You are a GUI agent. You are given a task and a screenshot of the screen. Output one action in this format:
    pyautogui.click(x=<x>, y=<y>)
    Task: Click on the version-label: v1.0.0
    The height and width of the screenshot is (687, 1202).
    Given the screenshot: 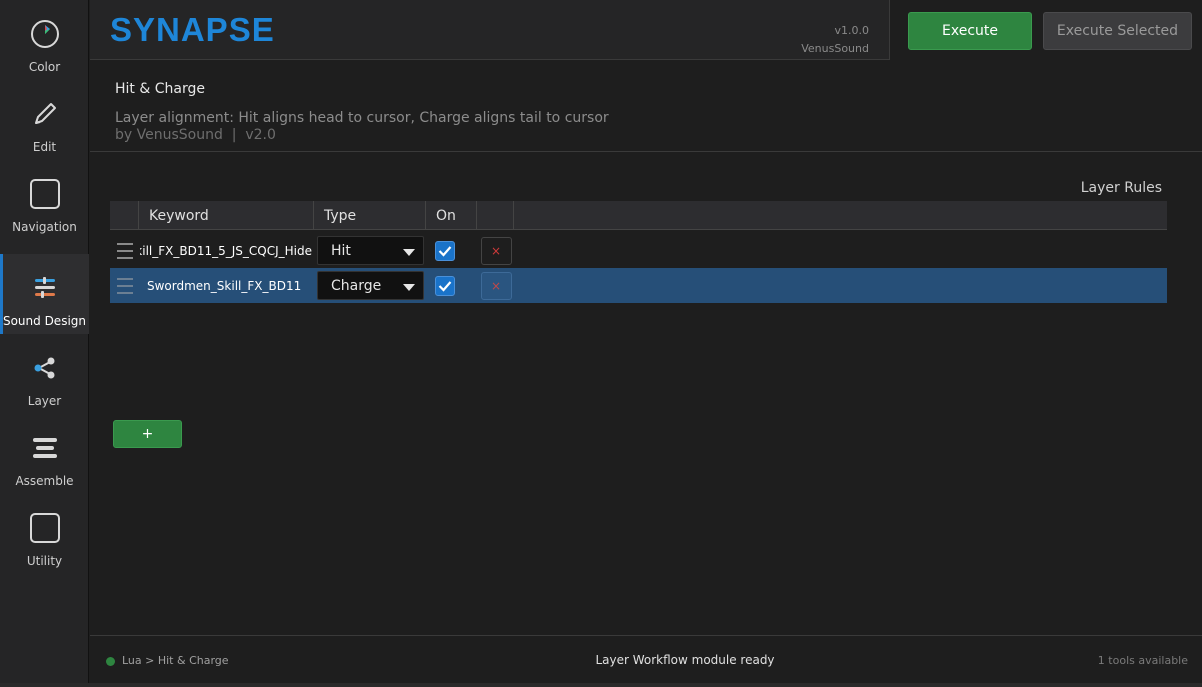 What is the action you would take?
    pyautogui.click(x=852, y=30)
    